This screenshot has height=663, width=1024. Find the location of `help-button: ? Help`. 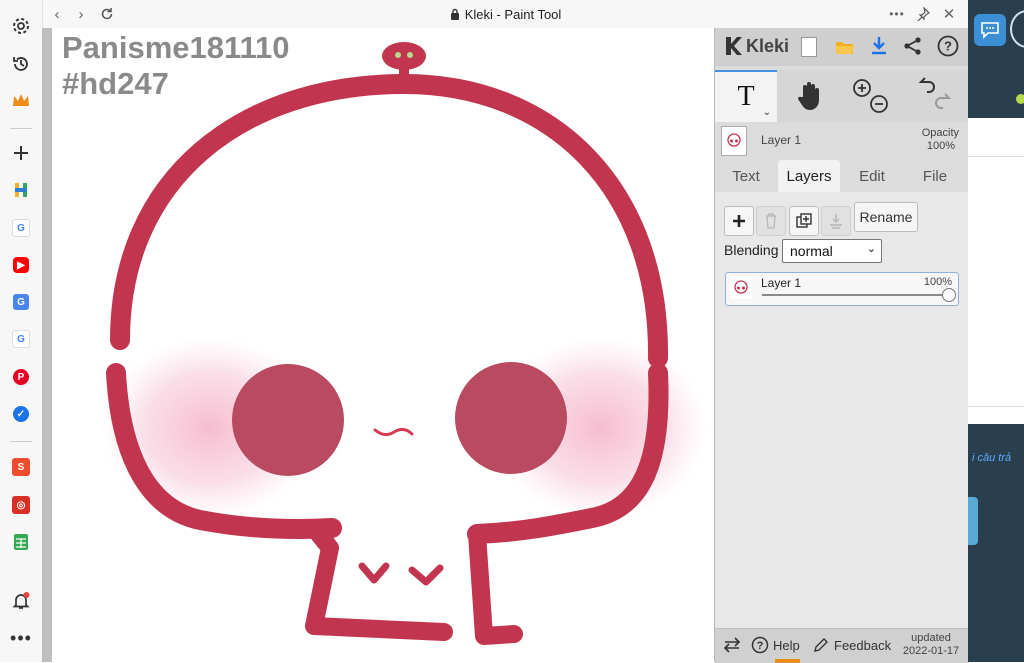

help-button: ? Help is located at coordinates (775, 645).